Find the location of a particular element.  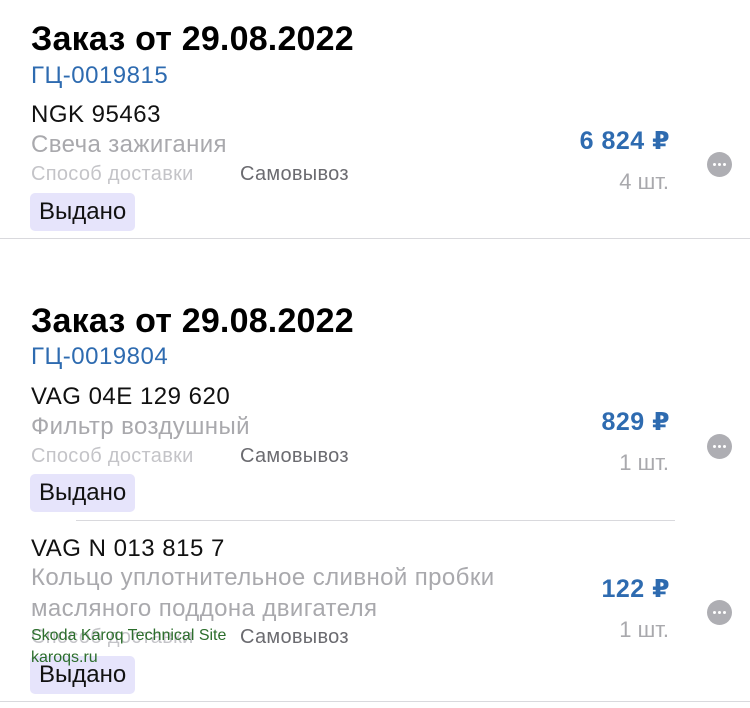

watermark-title: Skoda Karoq Technical Site is located at coordinates (129, 635).